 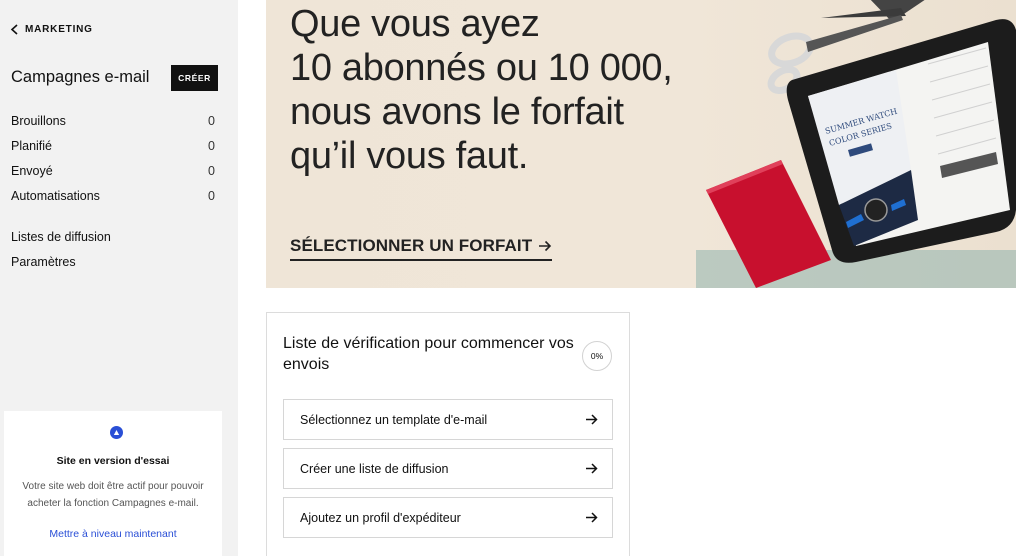 What do you see at coordinates (113, 196) in the screenshot?
I see `sidebar-item-automations: Automatisations 0` at bounding box center [113, 196].